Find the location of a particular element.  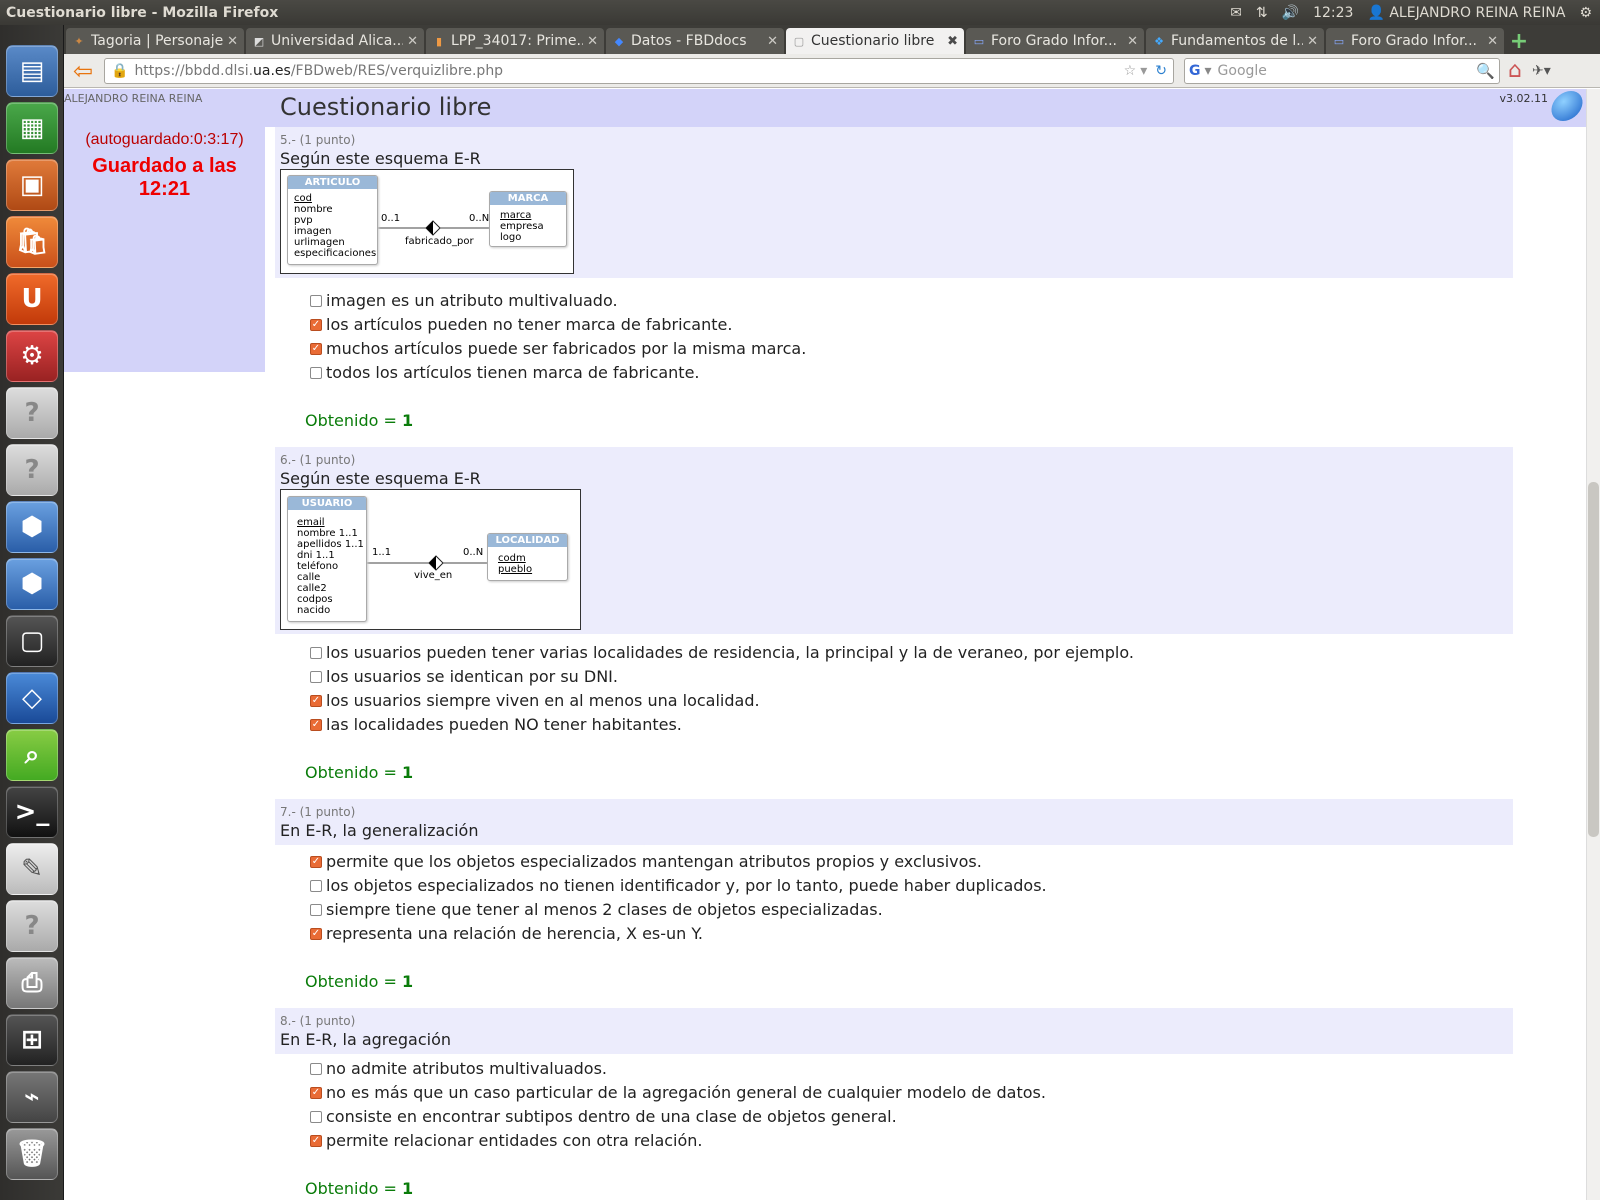

search-bar: G ▾ Google 🔍 is located at coordinates (1342, 70).